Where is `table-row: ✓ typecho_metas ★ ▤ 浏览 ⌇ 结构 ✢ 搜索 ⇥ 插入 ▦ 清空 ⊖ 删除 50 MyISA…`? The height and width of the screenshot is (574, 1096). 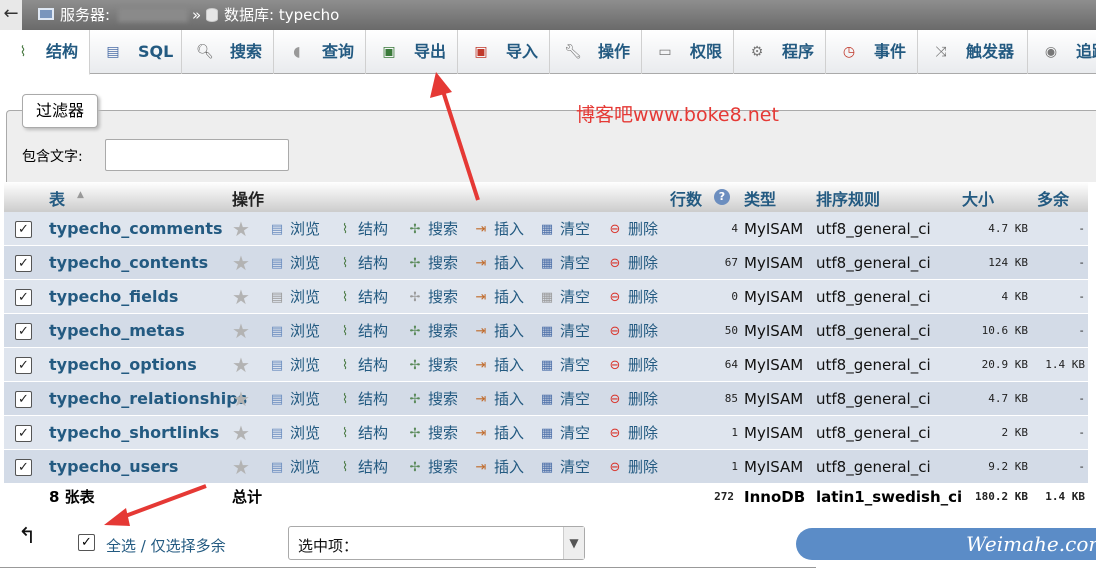
table-row: ✓ typecho_metas ★ ▤ 浏览 ⌇ 结构 ✢ 搜索 ⇥ 插入 ▦ 清空 ⊖ 删除 50 MyISA… is located at coordinates (546, 331).